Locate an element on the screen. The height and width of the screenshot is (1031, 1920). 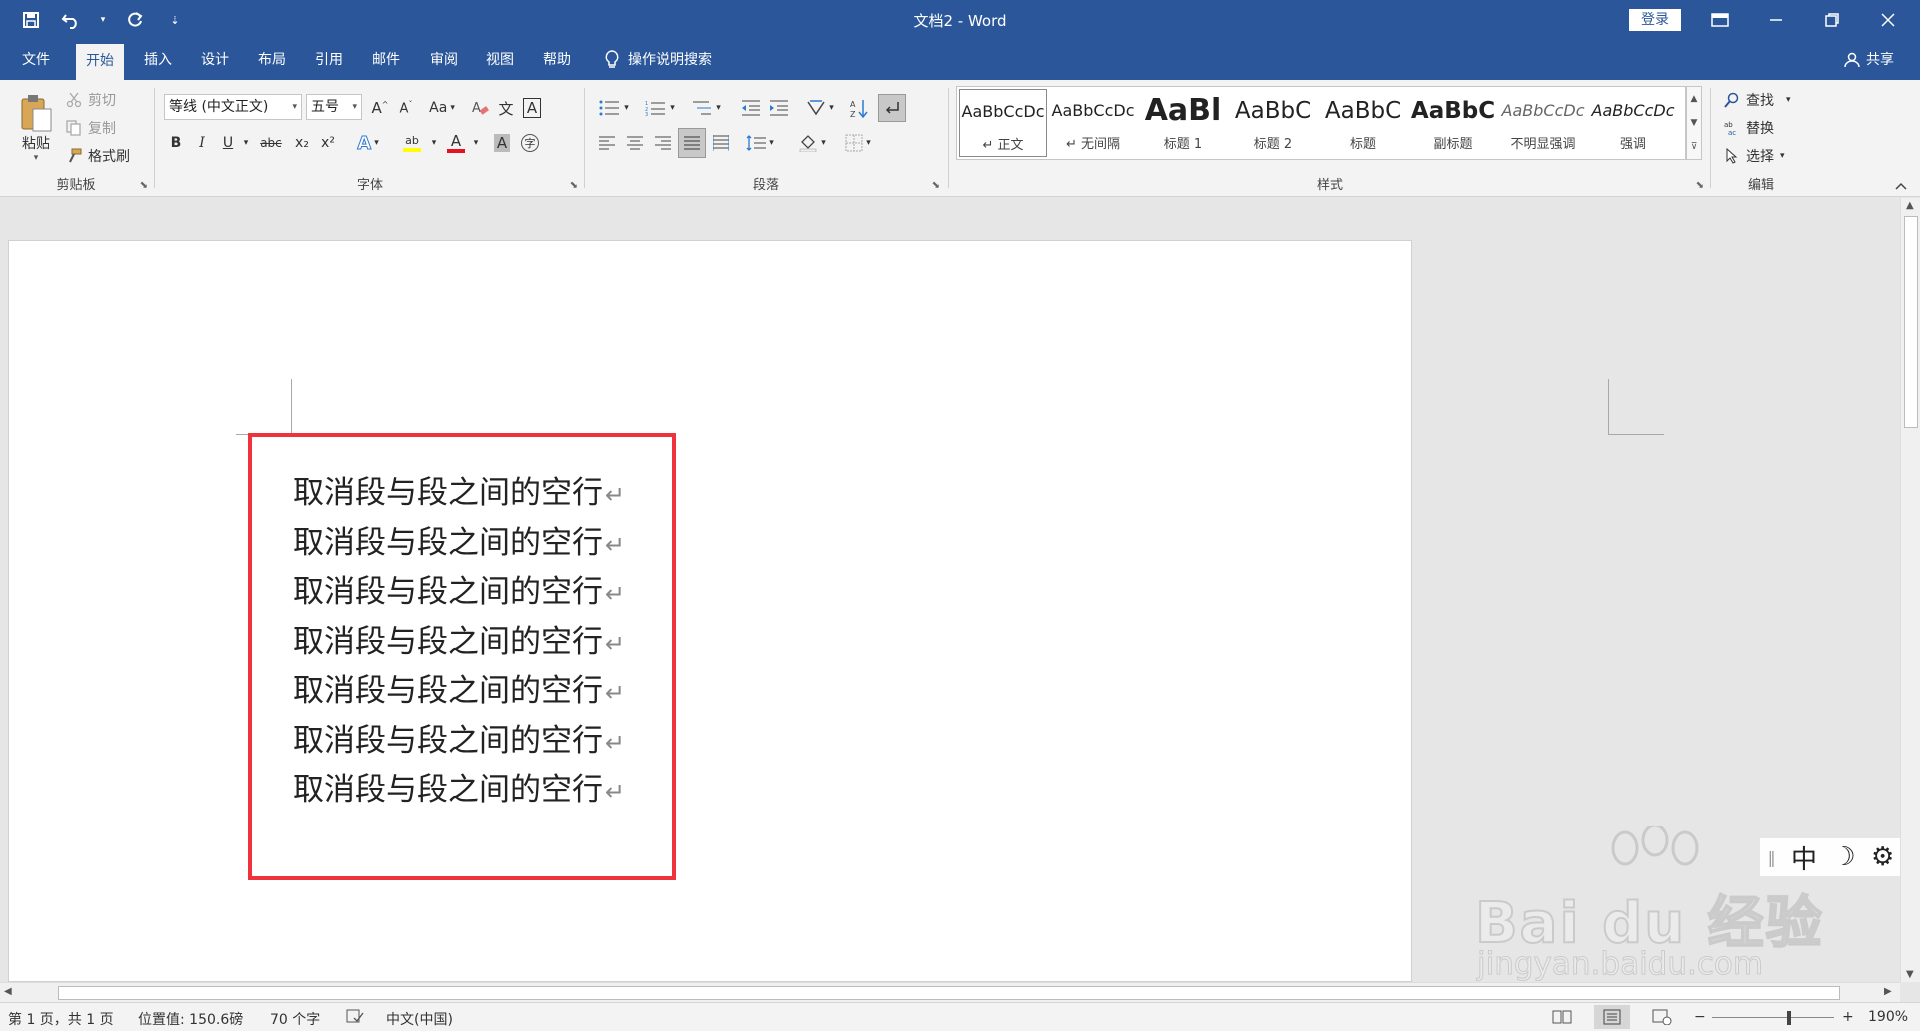
increase-indent-button is located at coordinates (779, 108).